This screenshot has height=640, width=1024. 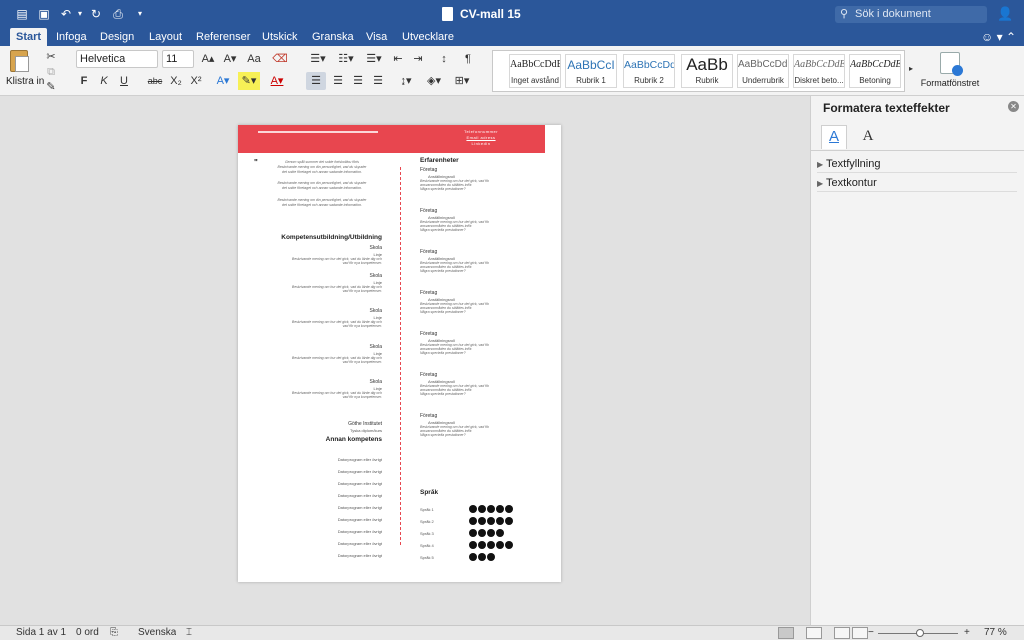 I want to click on style-underrubrik: AaBbCcDdI Underrubrik, so click(x=763, y=71).